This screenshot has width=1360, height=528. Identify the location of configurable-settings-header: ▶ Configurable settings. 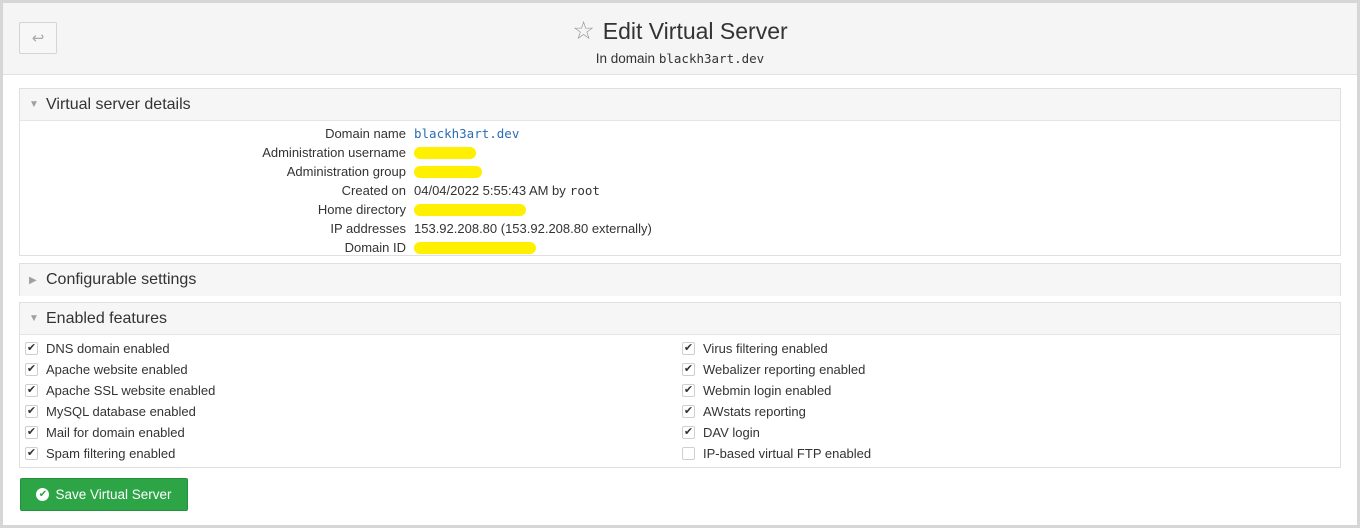
(680, 280).